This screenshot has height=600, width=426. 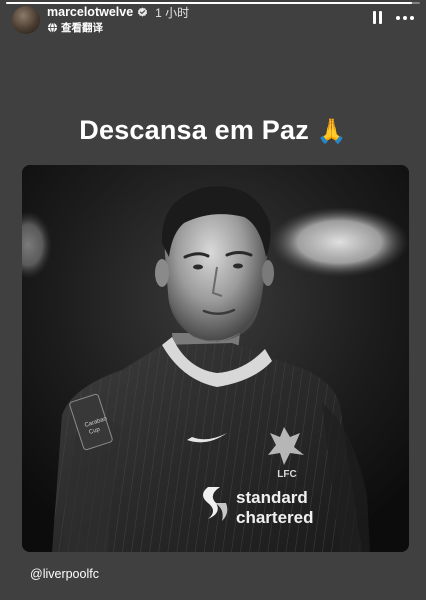 I want to click on translate-row: 查看翻译, so click(x=118, y=27).